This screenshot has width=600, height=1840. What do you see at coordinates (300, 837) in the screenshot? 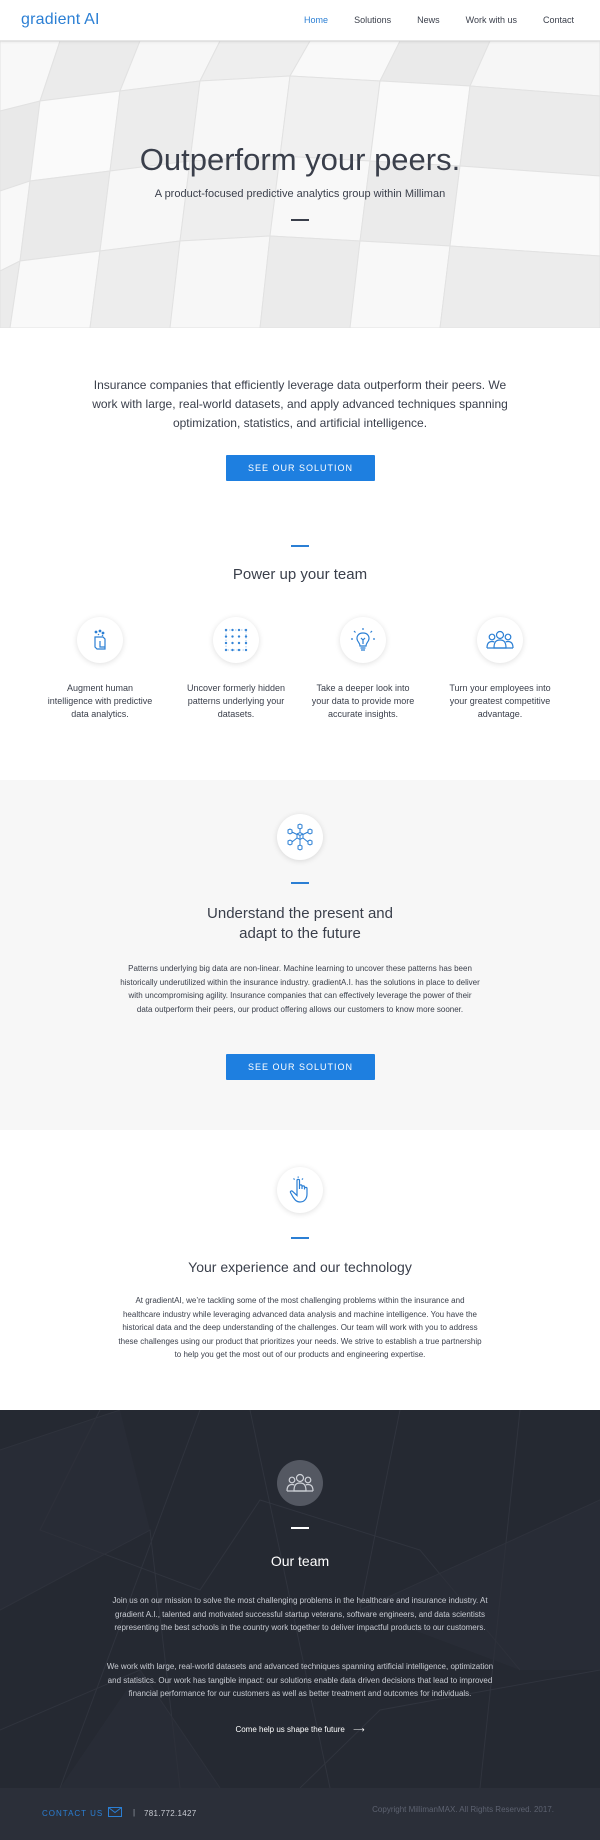
I see `network-cubes-icon` at bounding box center [300, 837].